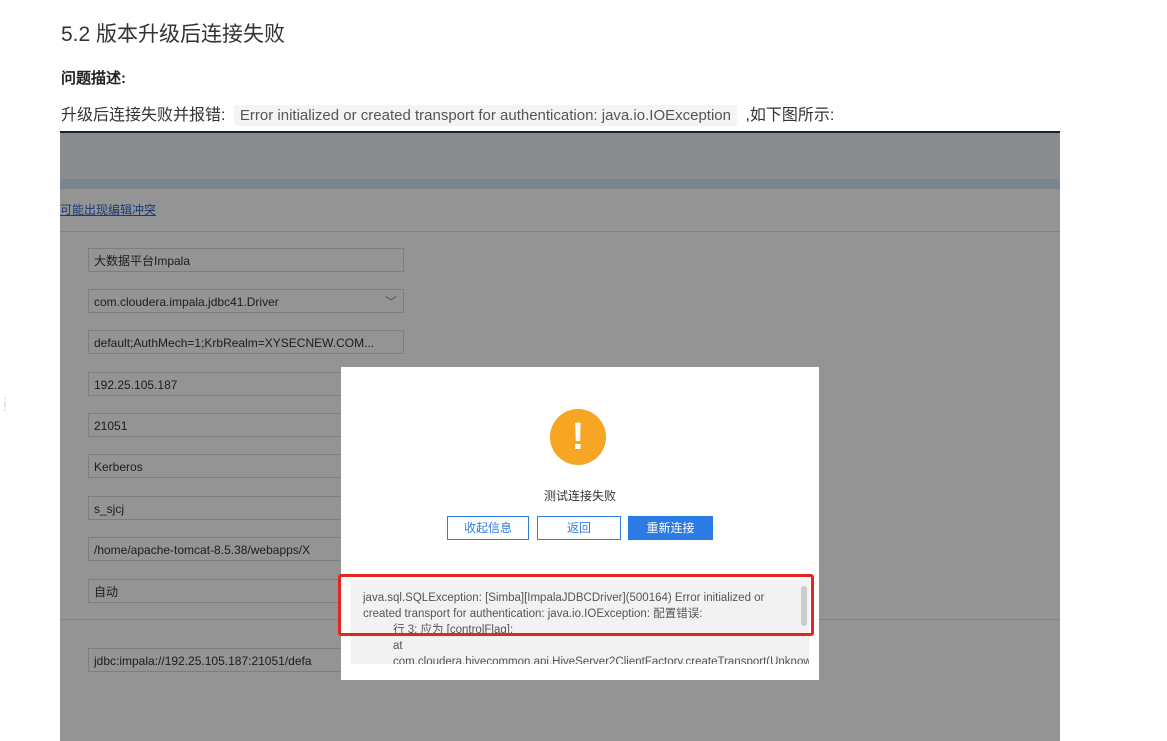  I want to click on highlight-box, so click(576, 605).